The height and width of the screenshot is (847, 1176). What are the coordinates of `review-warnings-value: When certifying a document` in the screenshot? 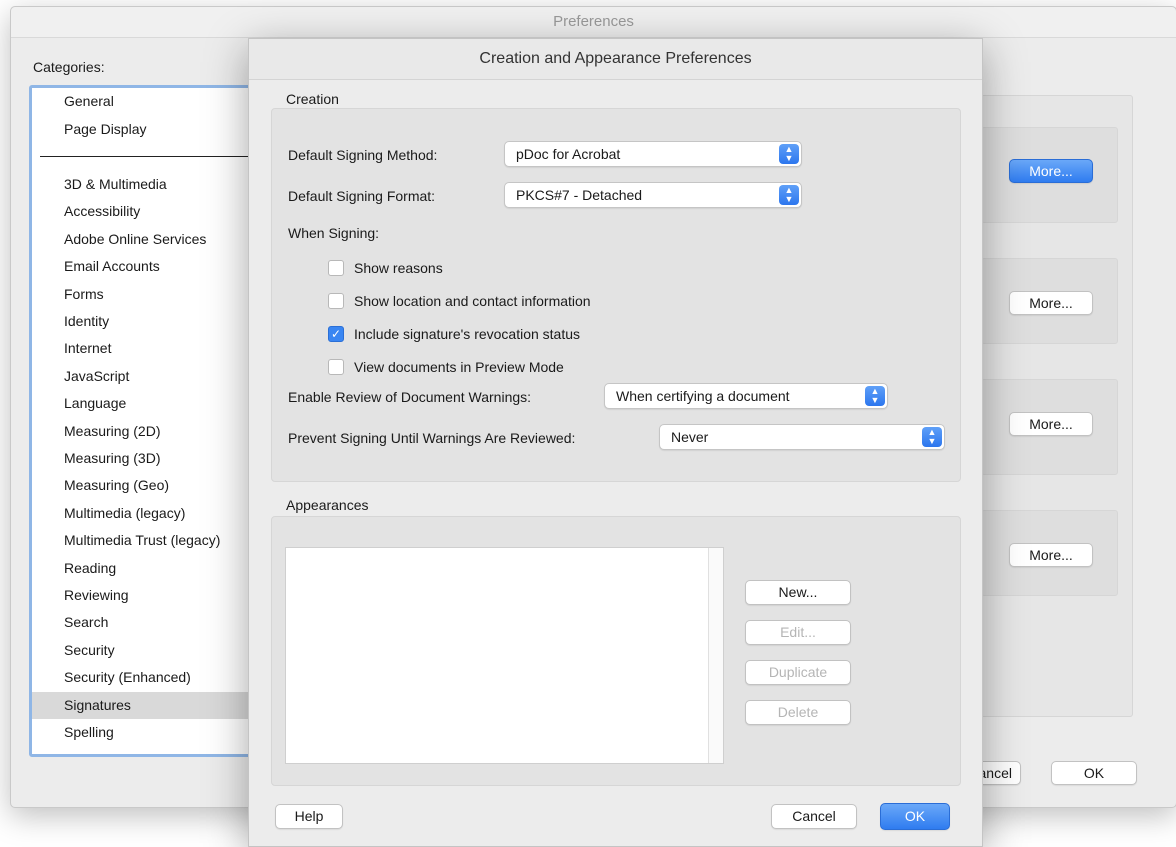 It's located at (703, 396).